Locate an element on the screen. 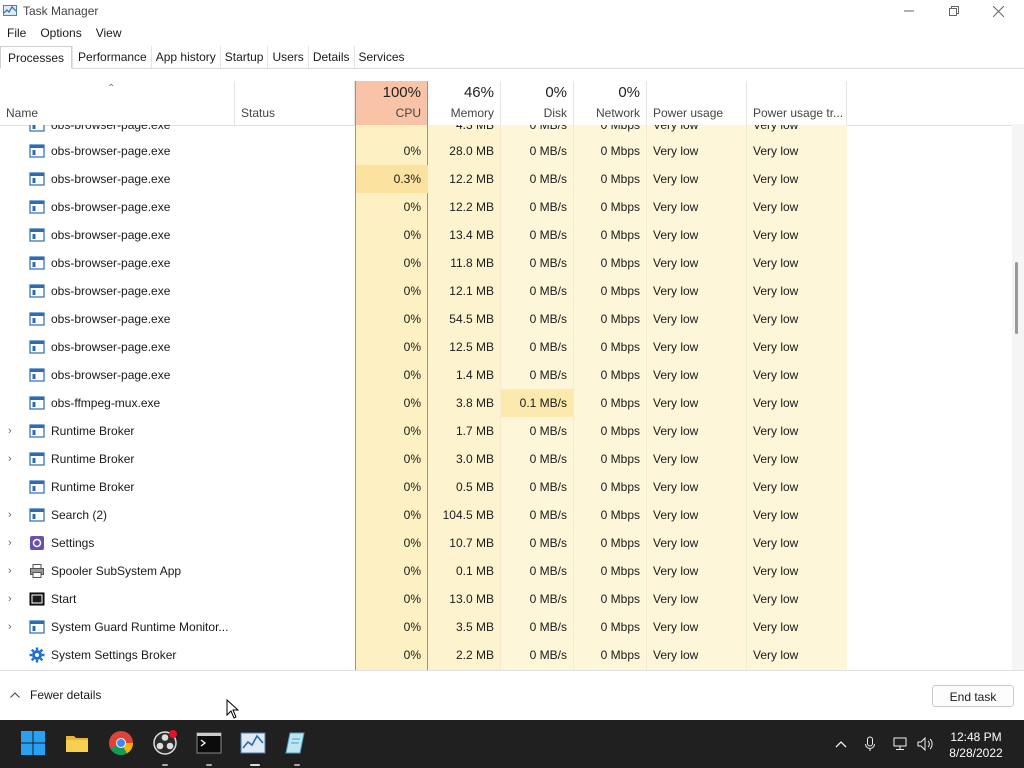  minimize-button is located at coordinates (908, 11).